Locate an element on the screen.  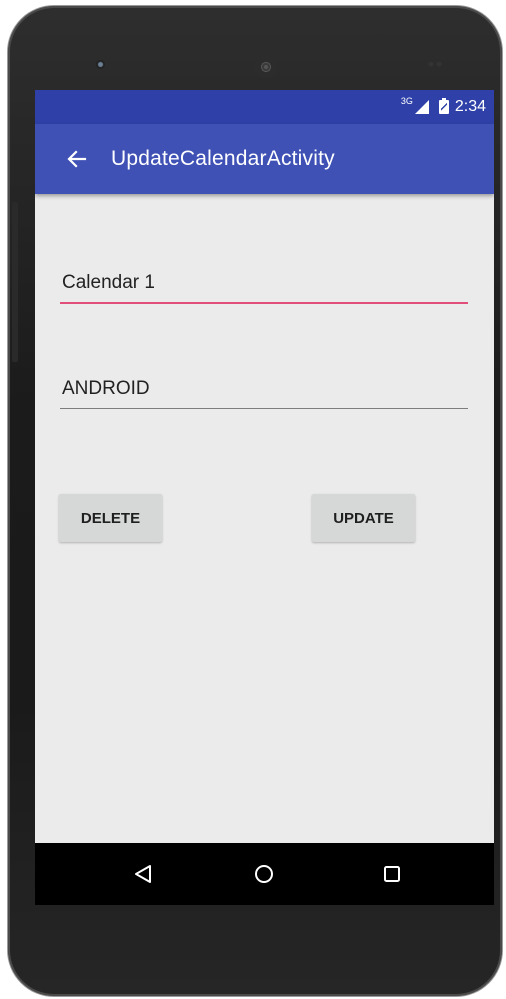
nav-recents-button is located at coordinates (392, 874).